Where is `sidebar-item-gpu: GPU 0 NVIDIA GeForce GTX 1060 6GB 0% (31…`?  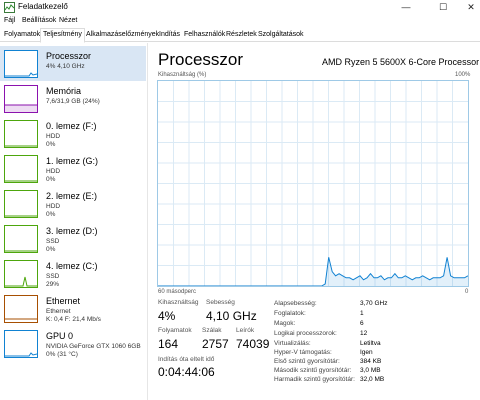
sidebar-item-gpu: GPU 0 NVIDIA GeForce GTX 1060 6GB 0% (31… is located at coordinates (73, 343).